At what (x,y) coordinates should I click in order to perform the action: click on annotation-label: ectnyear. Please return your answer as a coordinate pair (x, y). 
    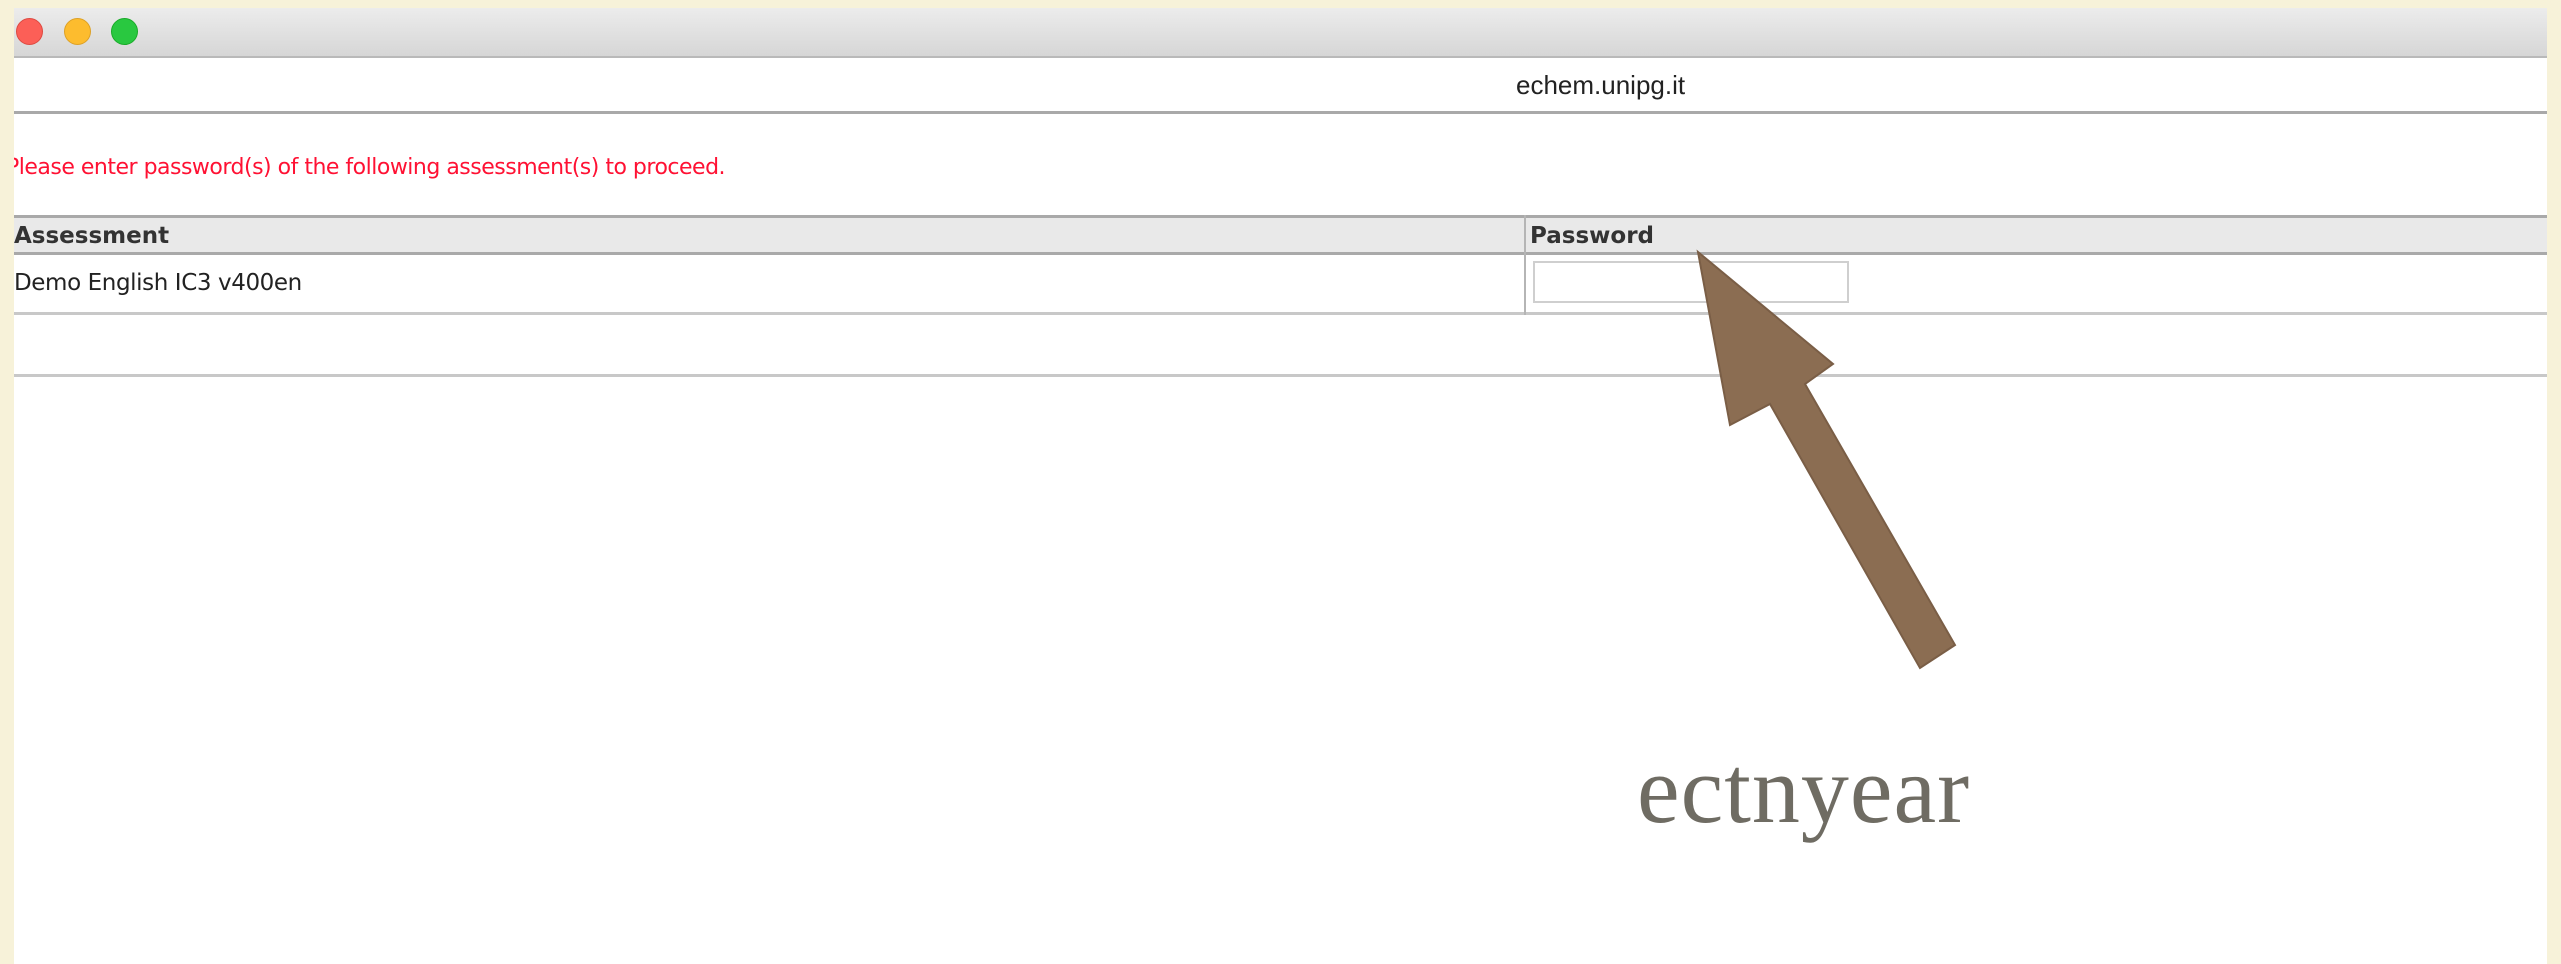
    Looking at the image, I should click on (1804, 789).